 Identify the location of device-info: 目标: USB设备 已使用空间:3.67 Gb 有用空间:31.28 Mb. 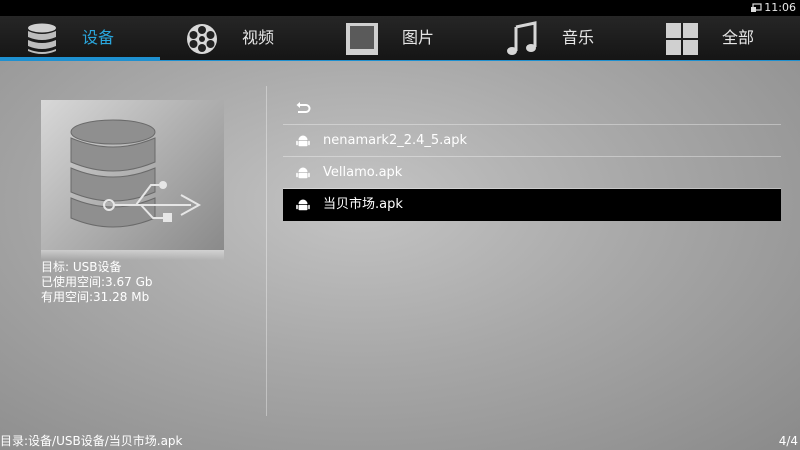
(97, 282).